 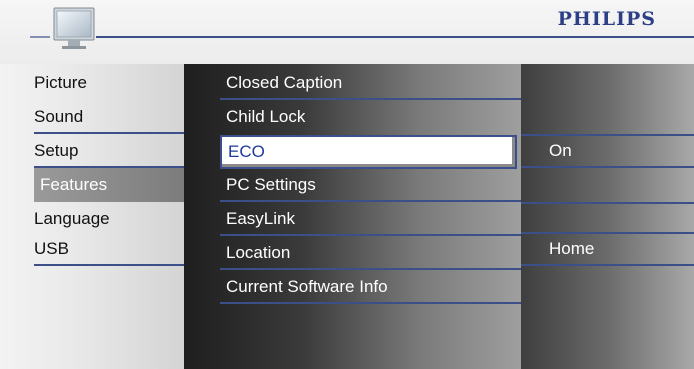 I want to click on menu-item-picture: Picture, so click(x=92, y=83).